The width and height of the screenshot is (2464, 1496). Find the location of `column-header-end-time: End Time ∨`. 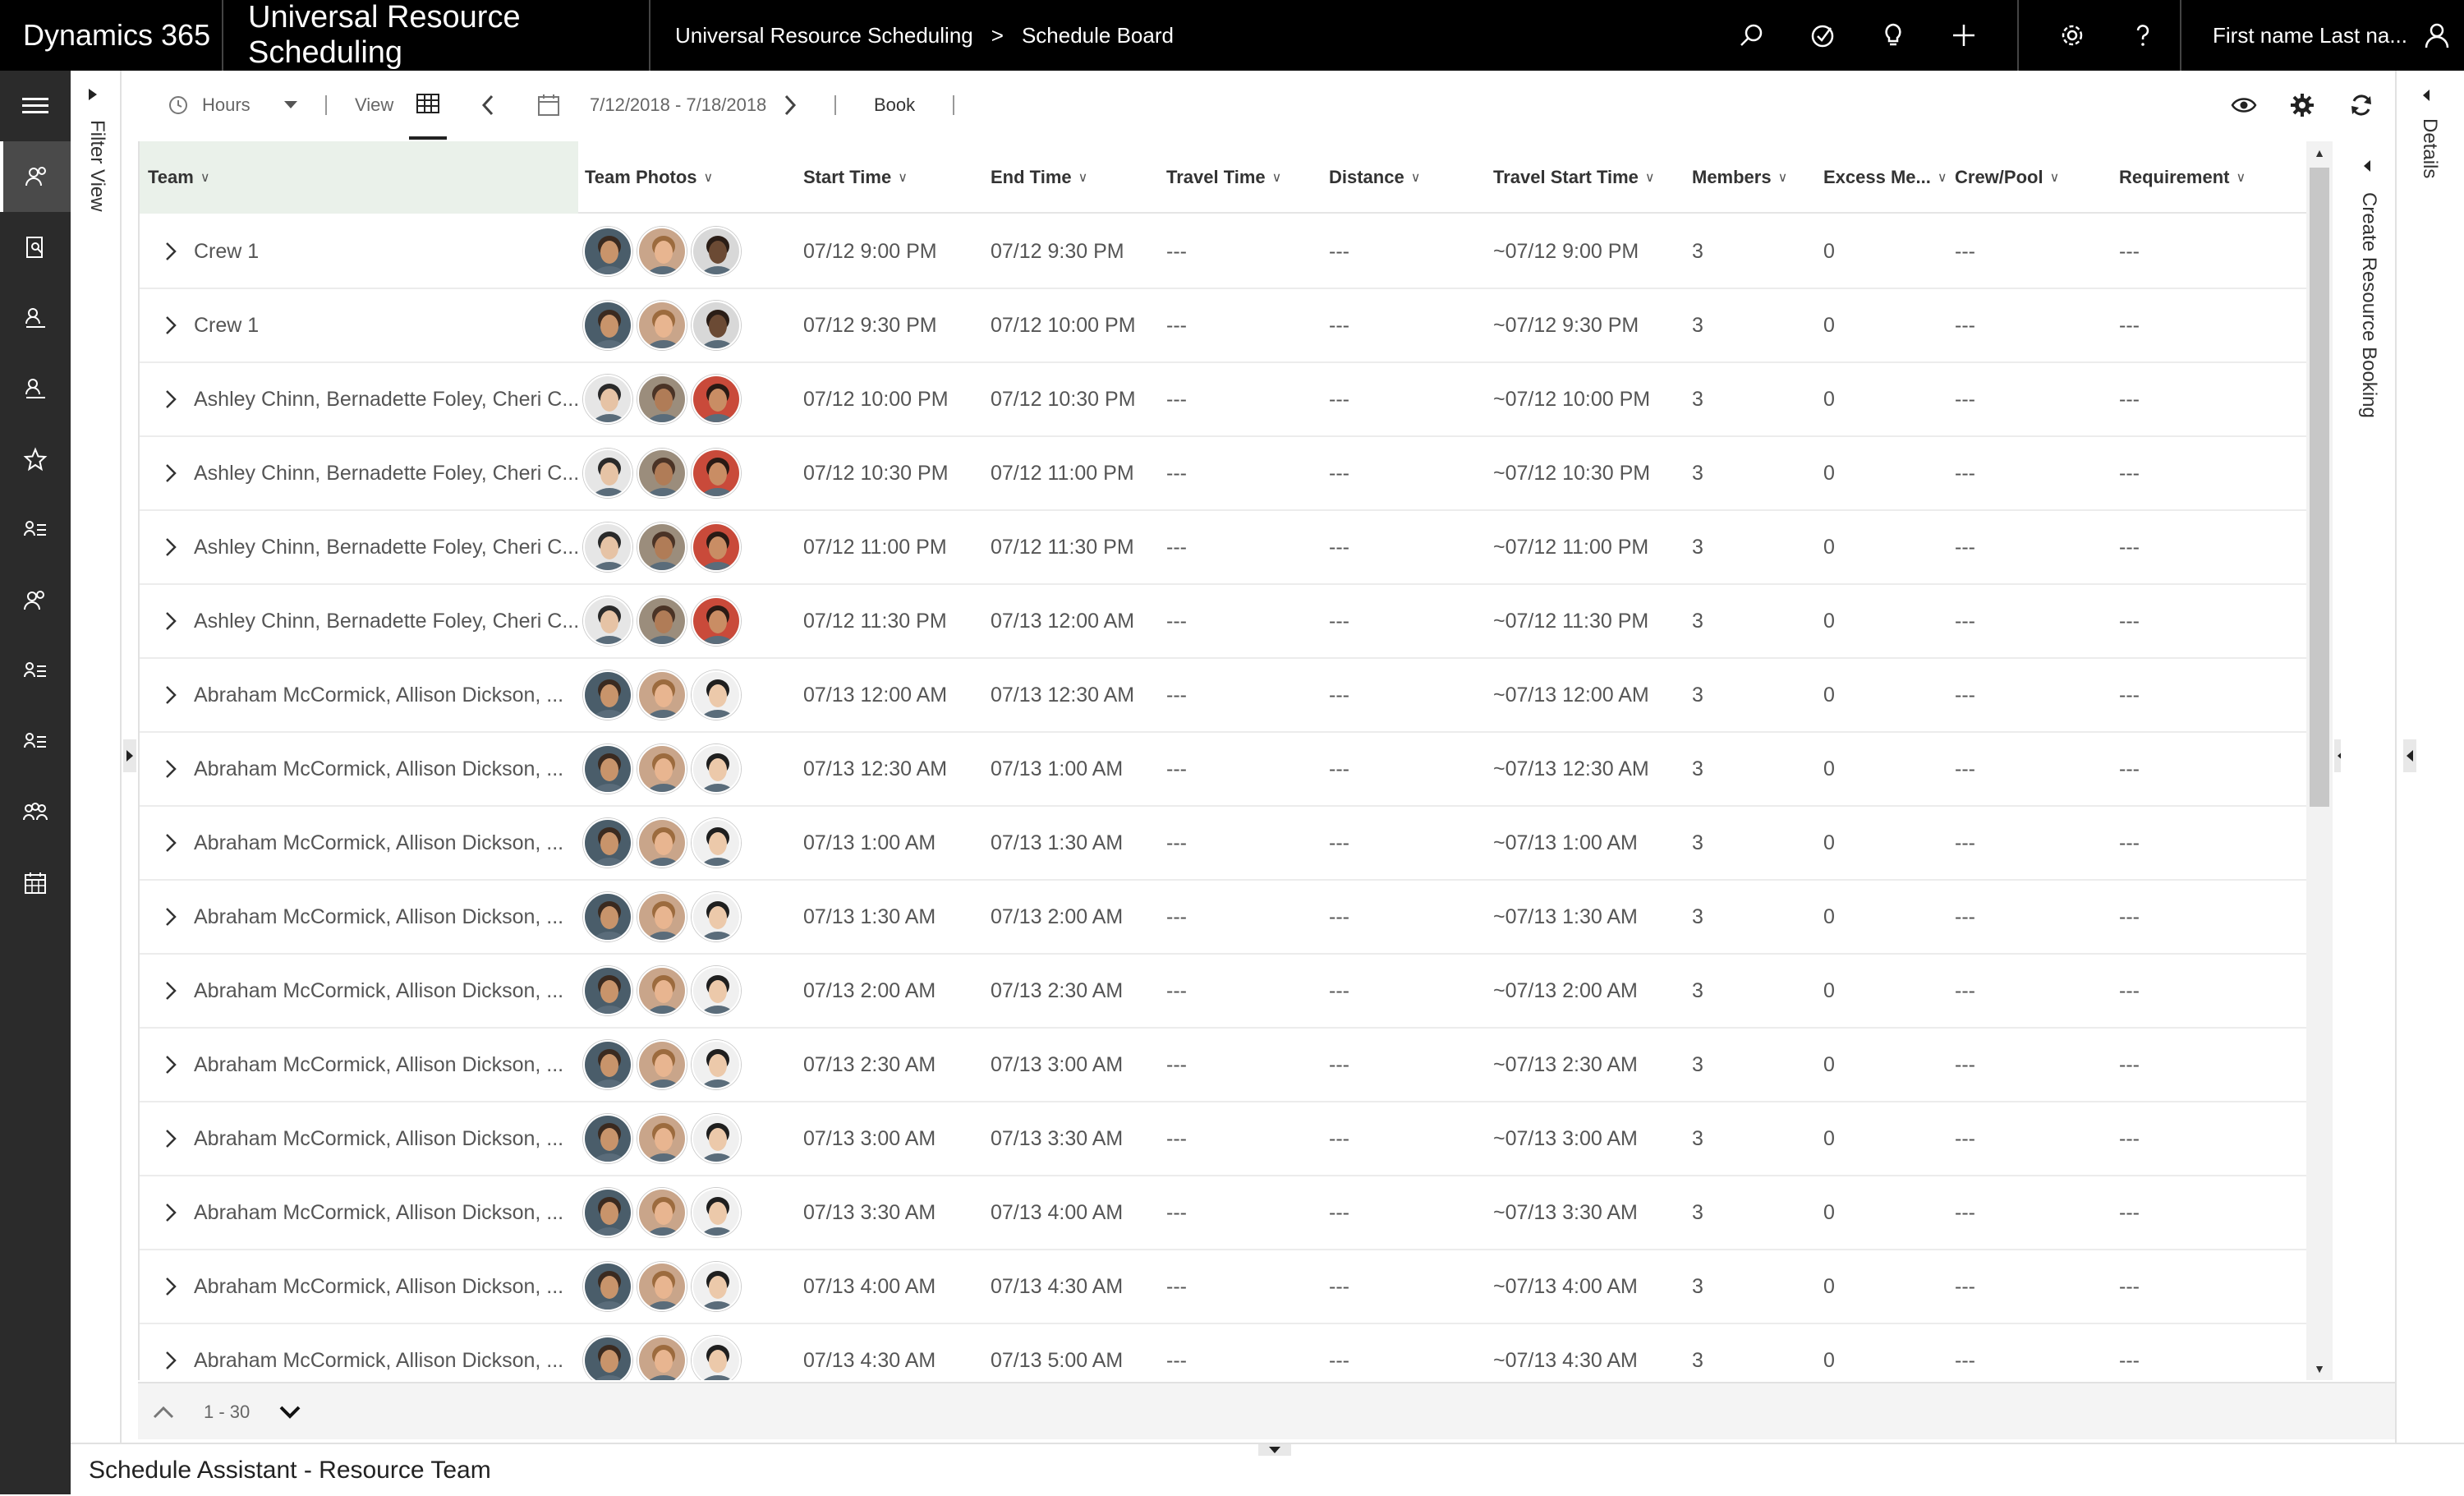

column-header-end-time: End Time ∨ is located at coordinates (1039, 177).